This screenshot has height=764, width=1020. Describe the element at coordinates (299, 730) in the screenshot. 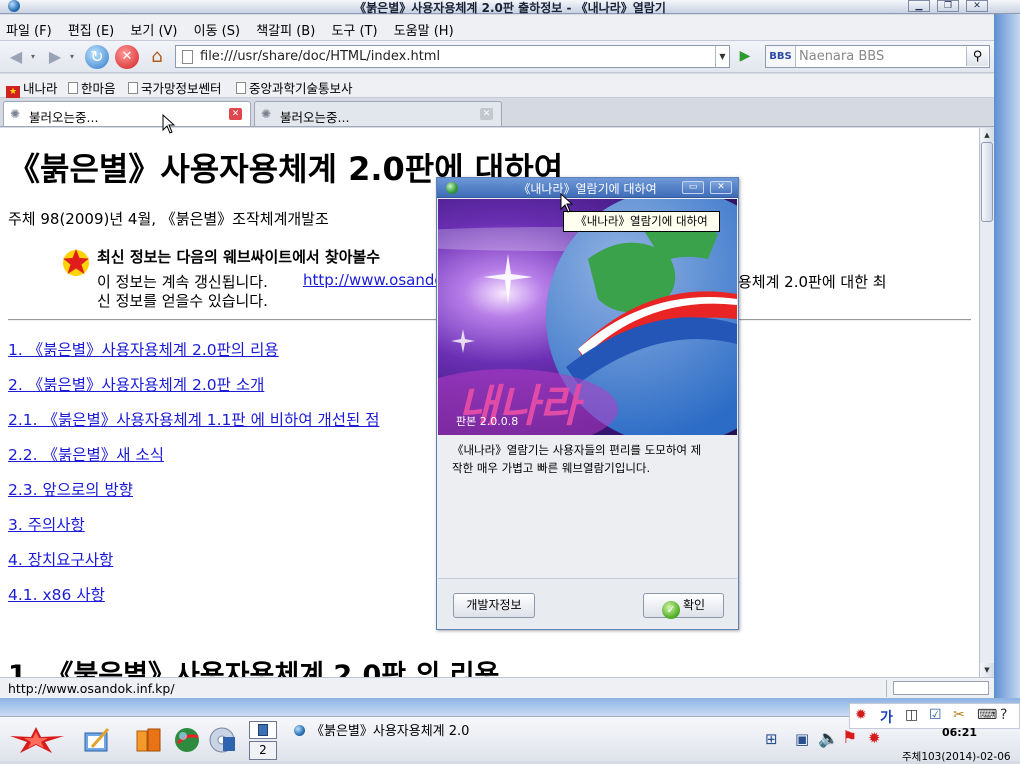

I see `browser-app-icon` at that location.